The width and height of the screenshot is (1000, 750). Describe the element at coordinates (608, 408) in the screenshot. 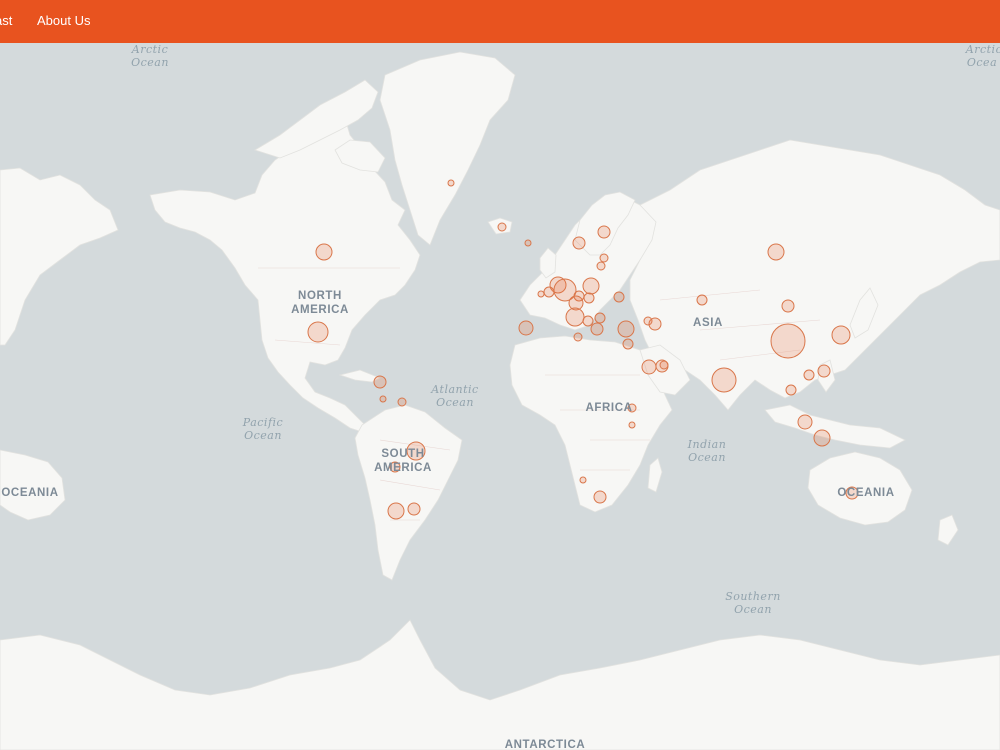

I see `continent-label-africa: AFRICA` at that location.